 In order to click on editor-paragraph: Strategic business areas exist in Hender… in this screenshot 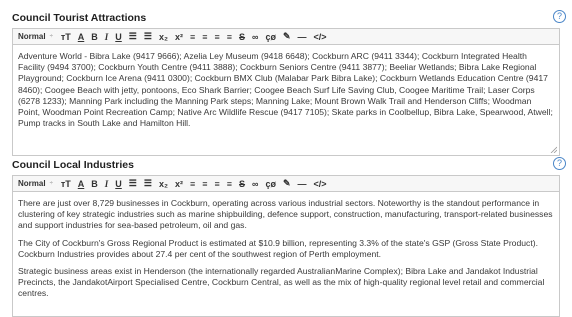, I will do `click(281, 282)`.